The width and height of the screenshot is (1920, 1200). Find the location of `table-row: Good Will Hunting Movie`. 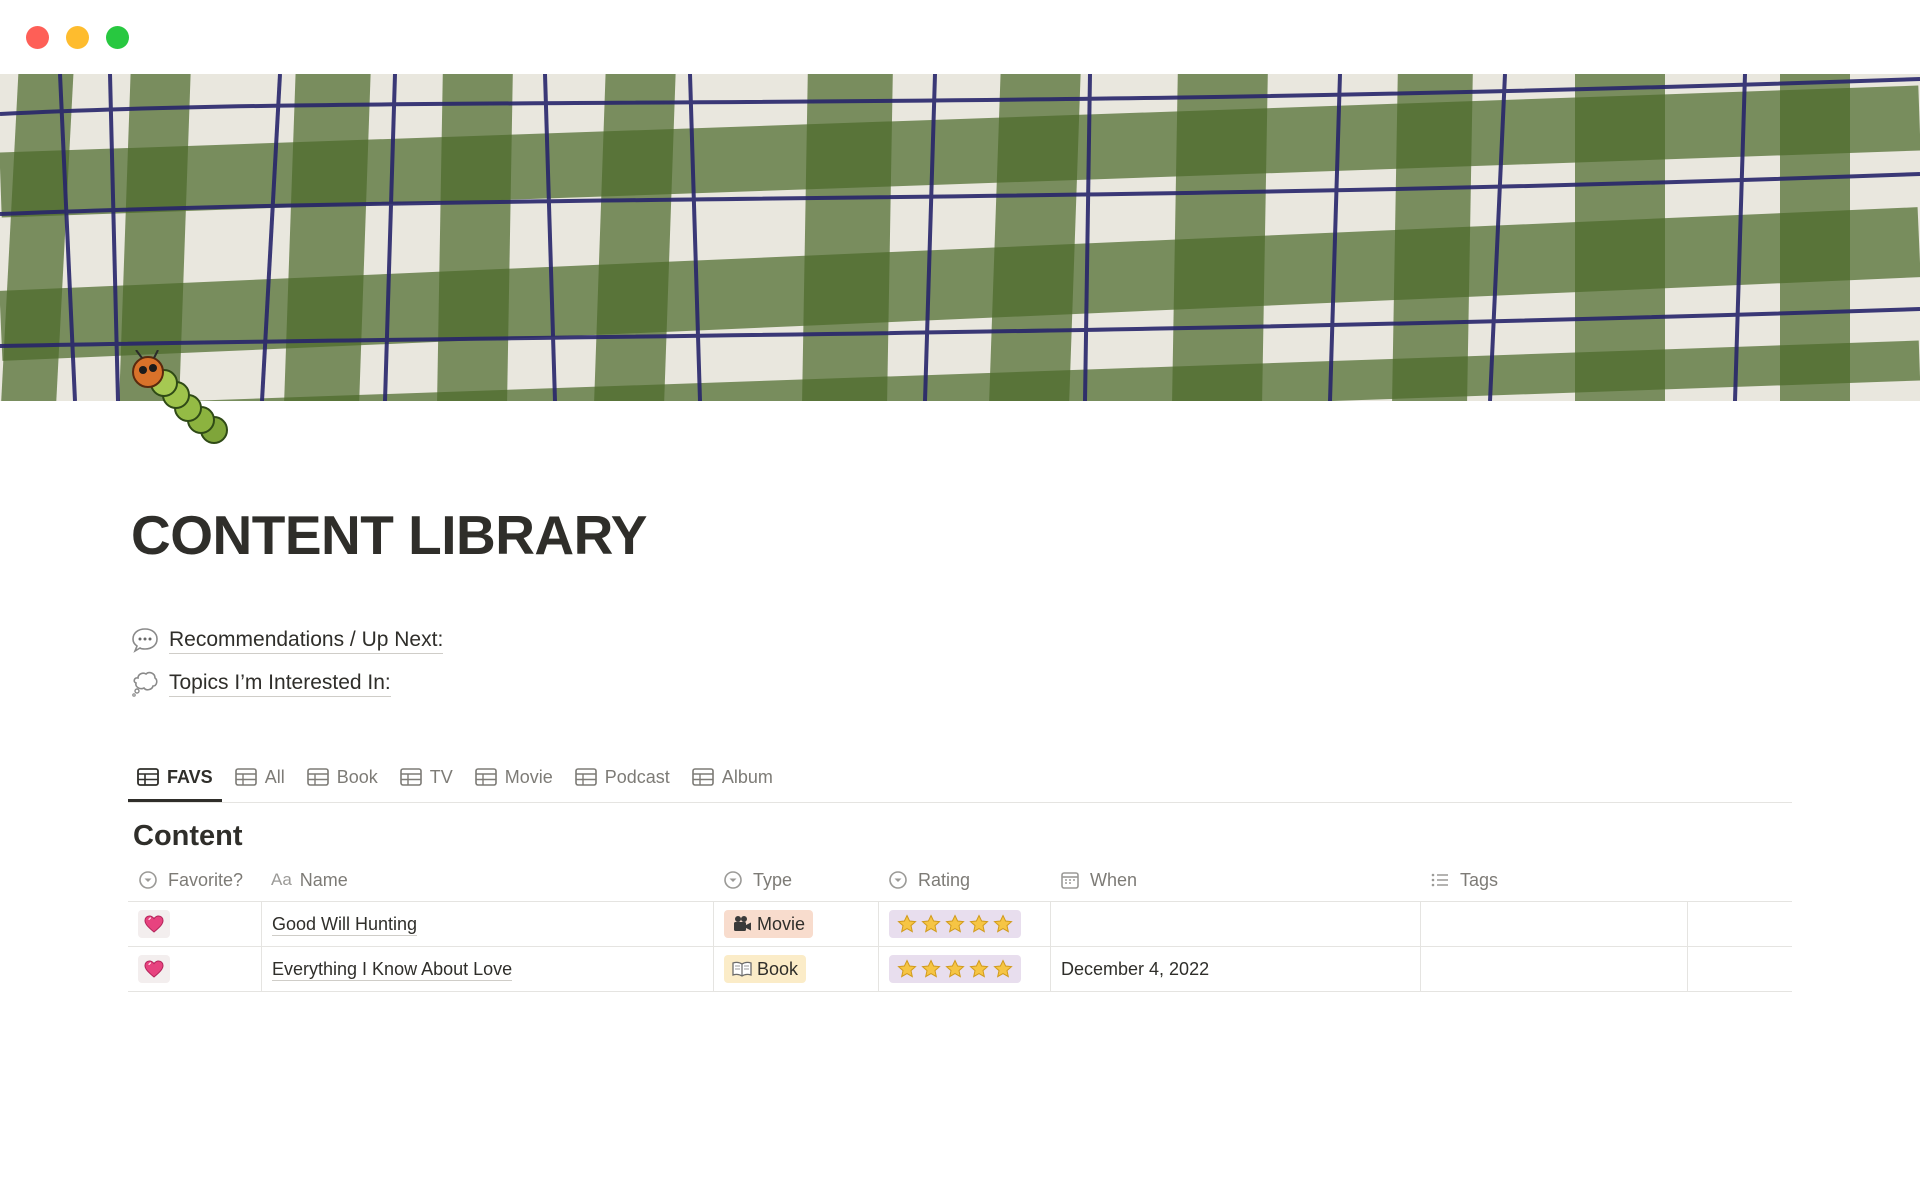

table-row: Good Will Hunting Movie is located at coordinates (960, 924).